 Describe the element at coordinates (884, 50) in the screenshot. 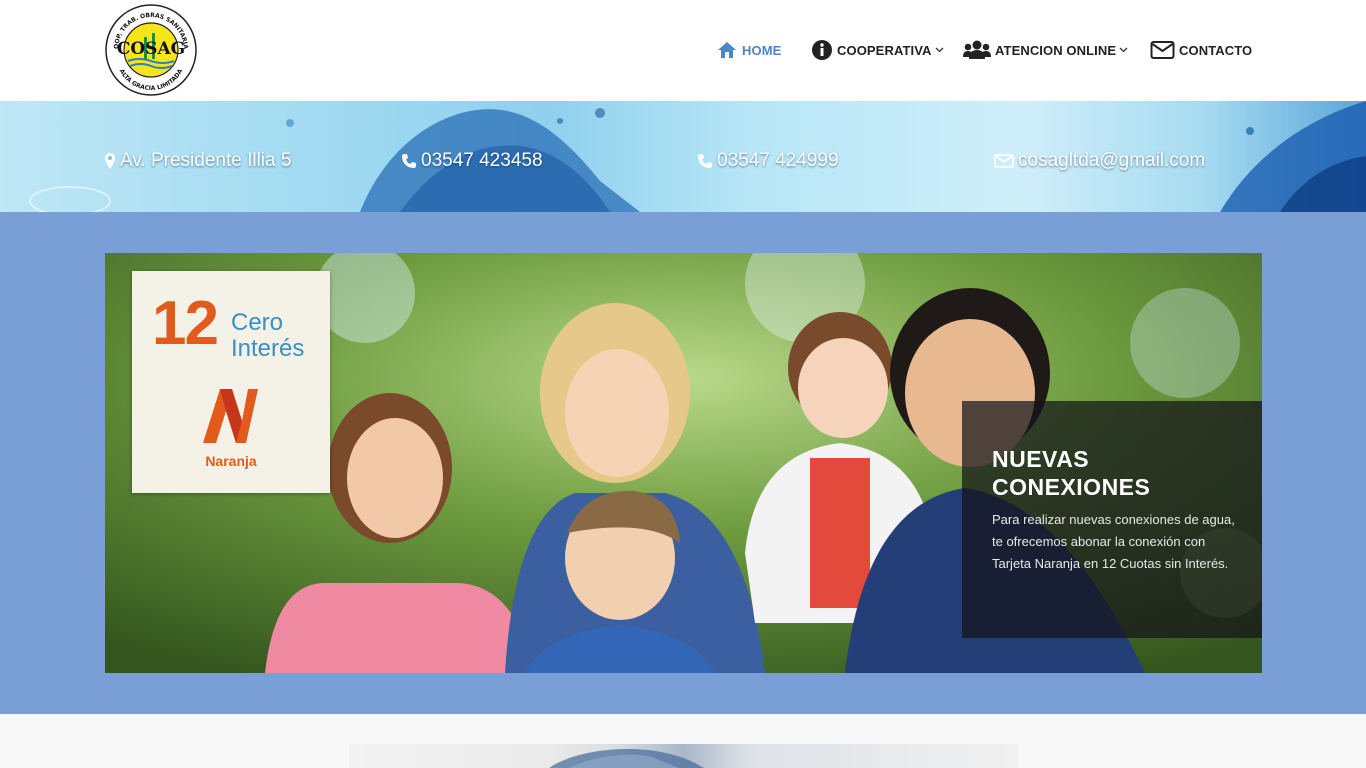

I see `nav-cooperativa-label: COOPERATIVA` at that location.